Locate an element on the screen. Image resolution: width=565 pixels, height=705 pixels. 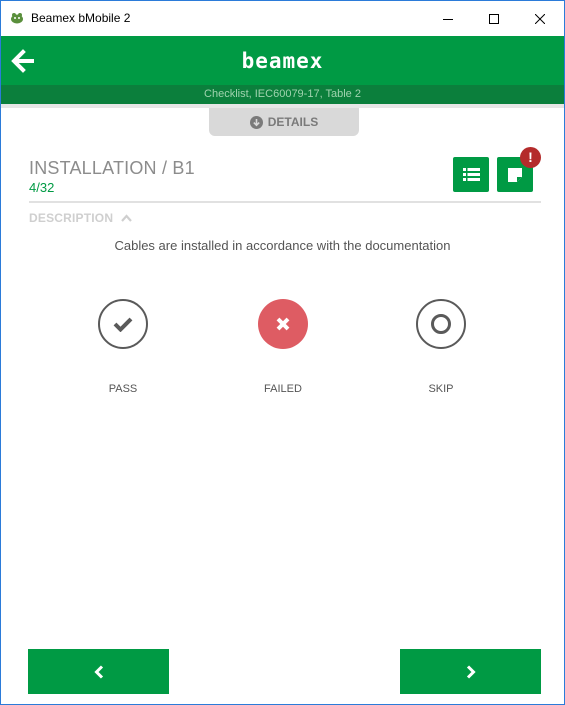
x-icon is located at coordinates (283, 324).